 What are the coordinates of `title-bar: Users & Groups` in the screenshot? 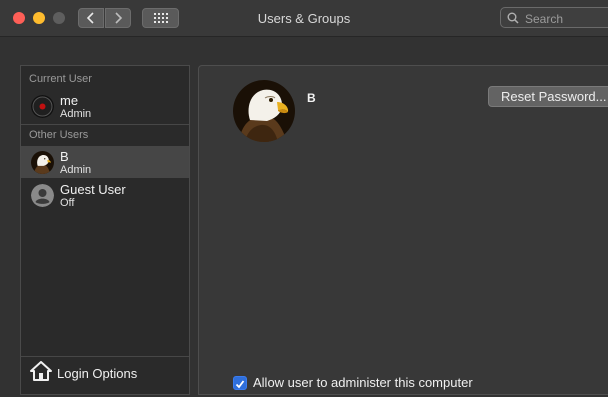 It's located at (304, 18).